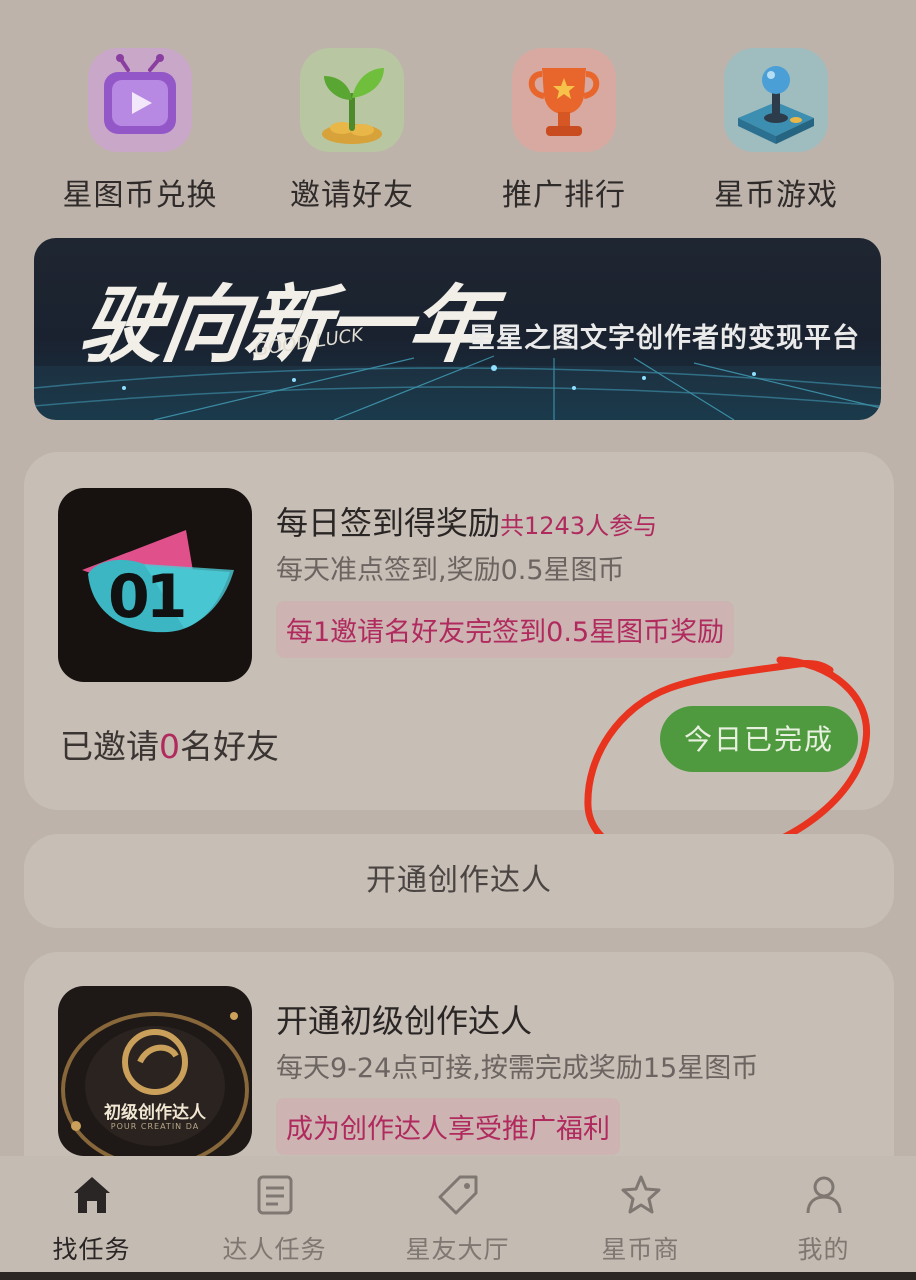 This screenshot has height=1280, width=916. I want to click on home-icon, so click(91, 1195).